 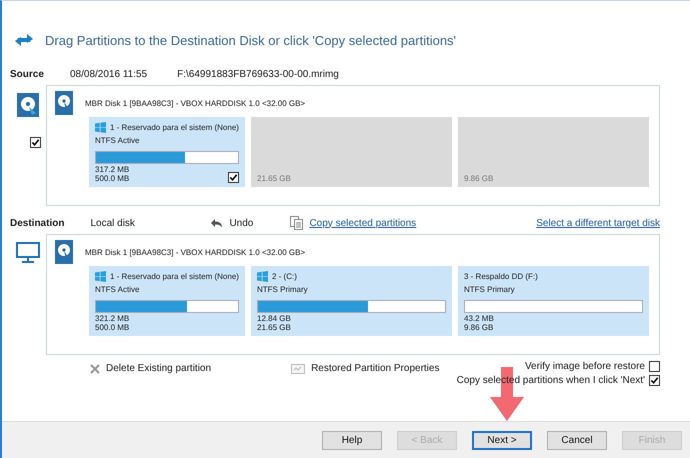 What do you see at coordinates (502, 440) in the screenshot?
I see `dialog-button: Next >` at bounding box center [502, 440].